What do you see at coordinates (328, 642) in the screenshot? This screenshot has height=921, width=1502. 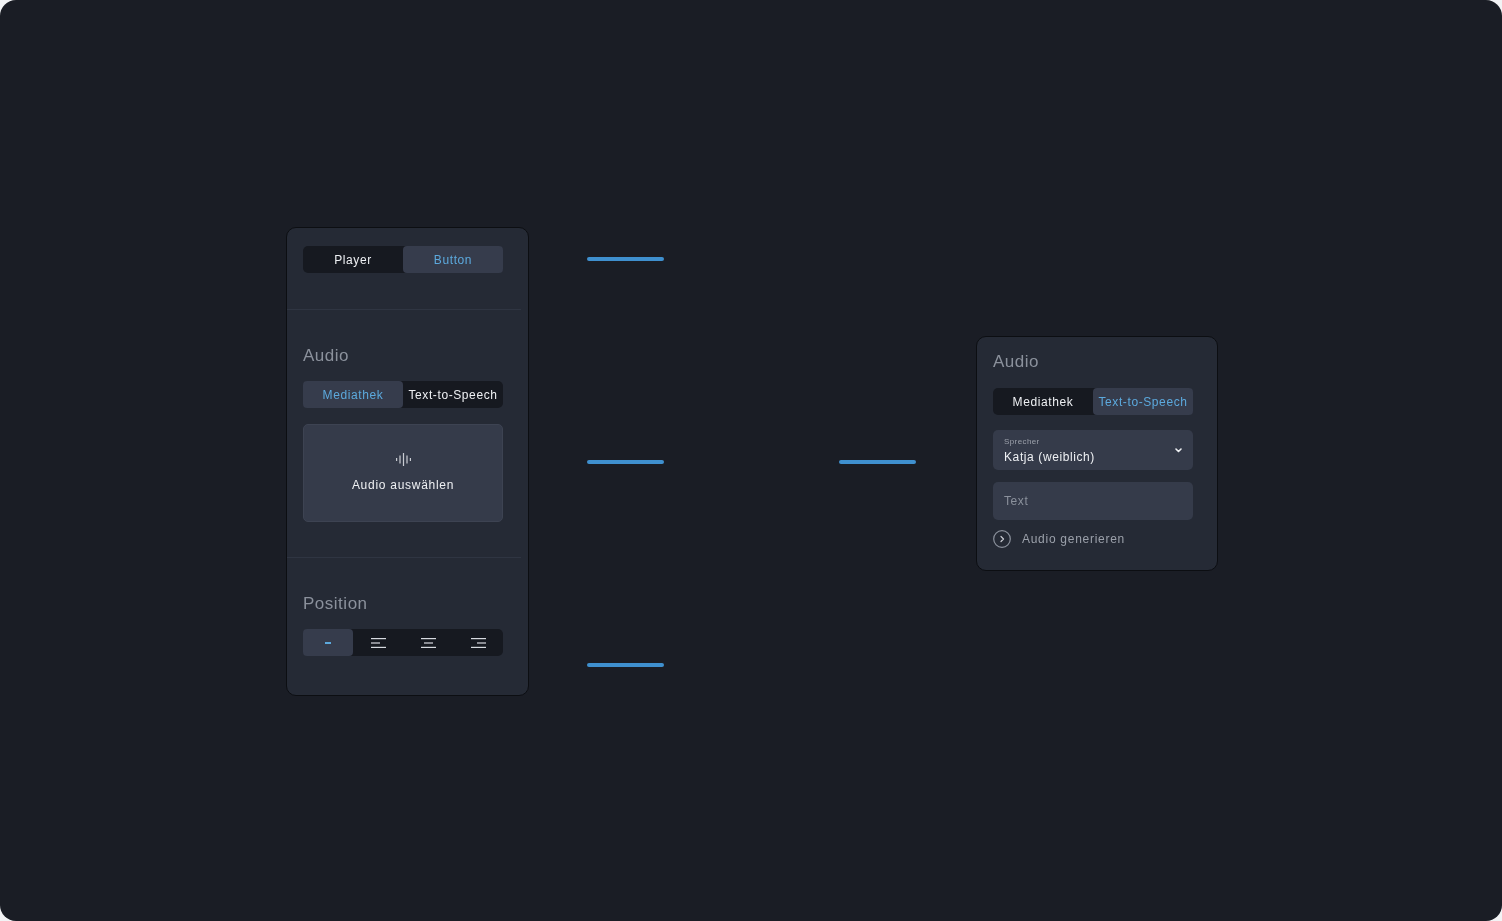 I see `dash-icon` at bounding box center [328, 642].